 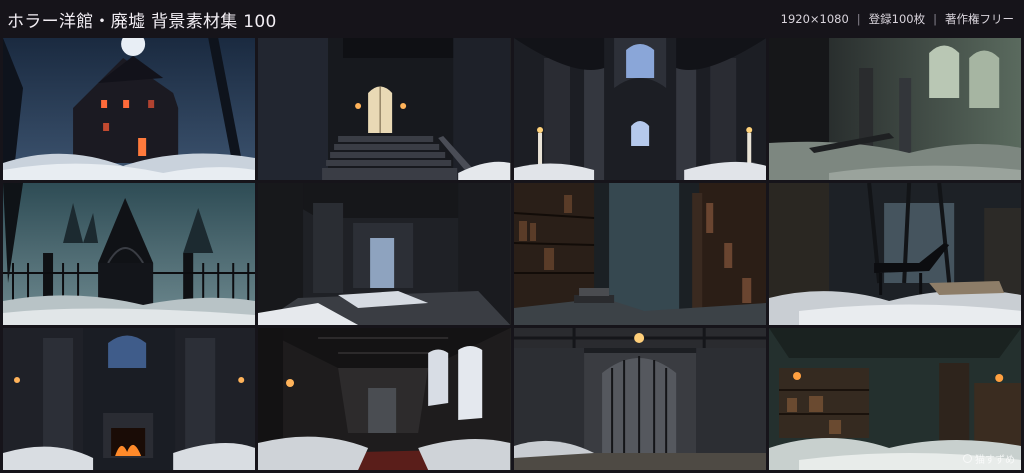 I want to click on thumbnail-grand-staircase, so click(x=384, y=109).